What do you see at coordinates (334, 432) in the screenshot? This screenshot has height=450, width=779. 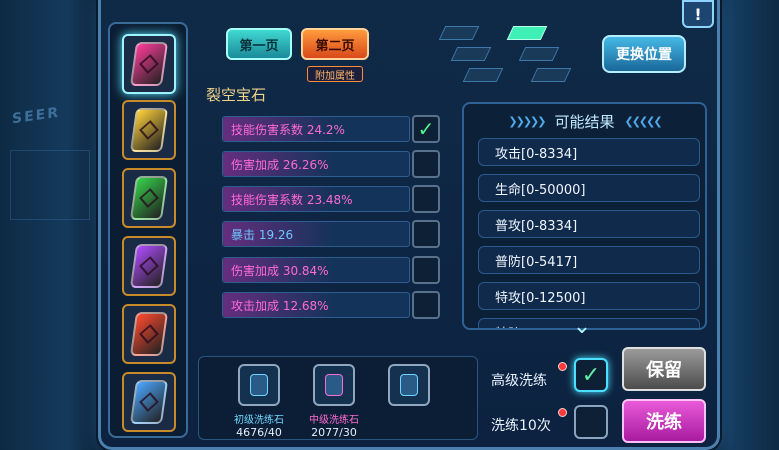 I see `stone-count: 2077/30` at bounding box center [334, 432].